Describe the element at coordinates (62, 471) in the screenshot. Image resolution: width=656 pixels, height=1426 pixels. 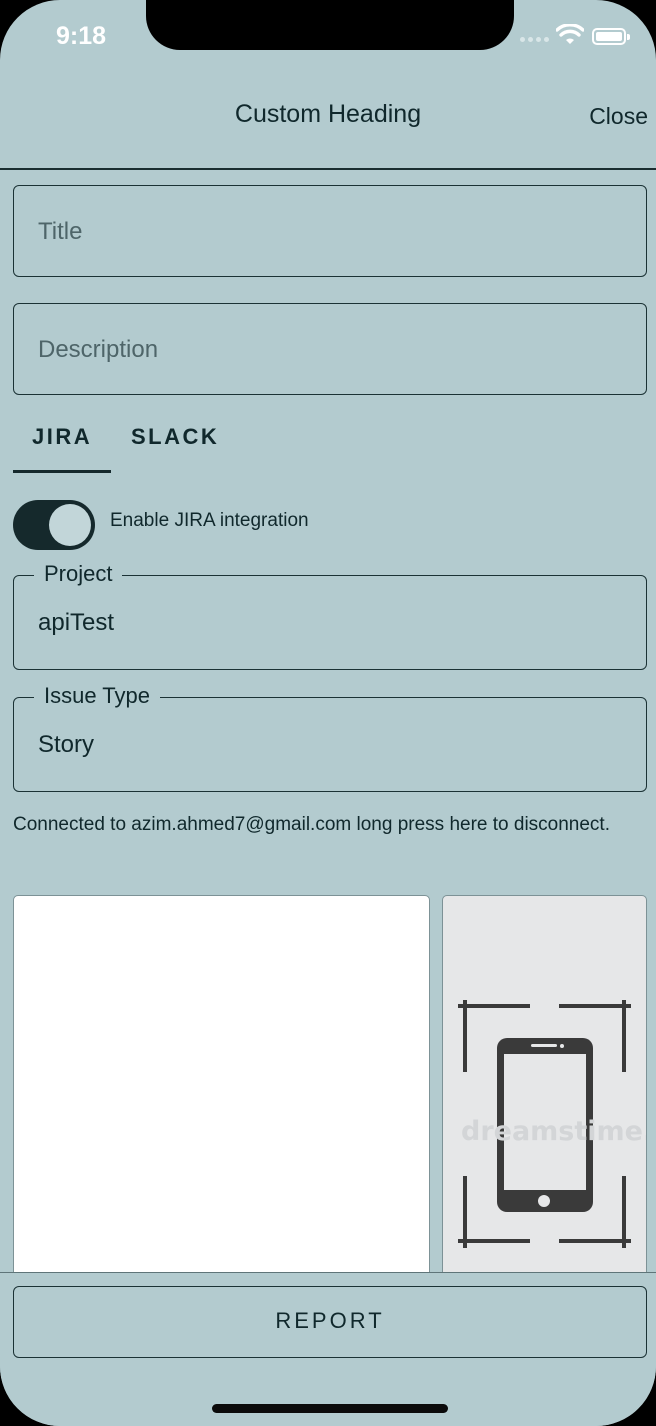
I see `tab-indicator` at that location.